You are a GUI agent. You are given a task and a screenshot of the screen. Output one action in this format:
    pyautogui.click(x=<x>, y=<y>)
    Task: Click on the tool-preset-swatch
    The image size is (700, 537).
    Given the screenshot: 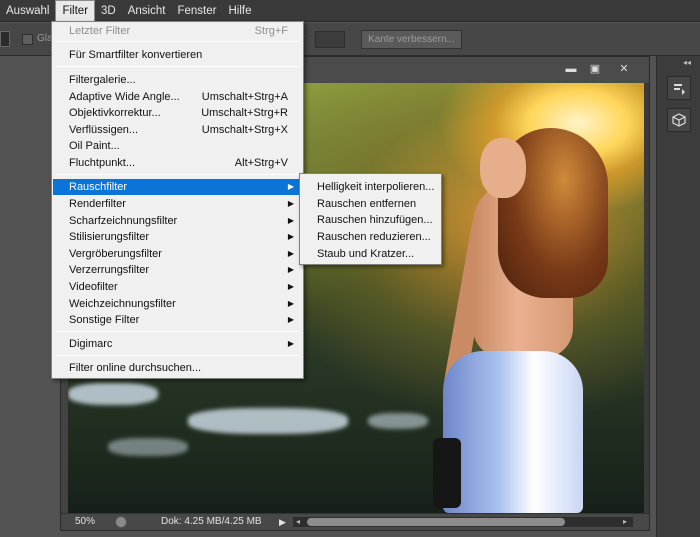 What is the action you would take?
    pyautogui.click(x=5, y=39)
    